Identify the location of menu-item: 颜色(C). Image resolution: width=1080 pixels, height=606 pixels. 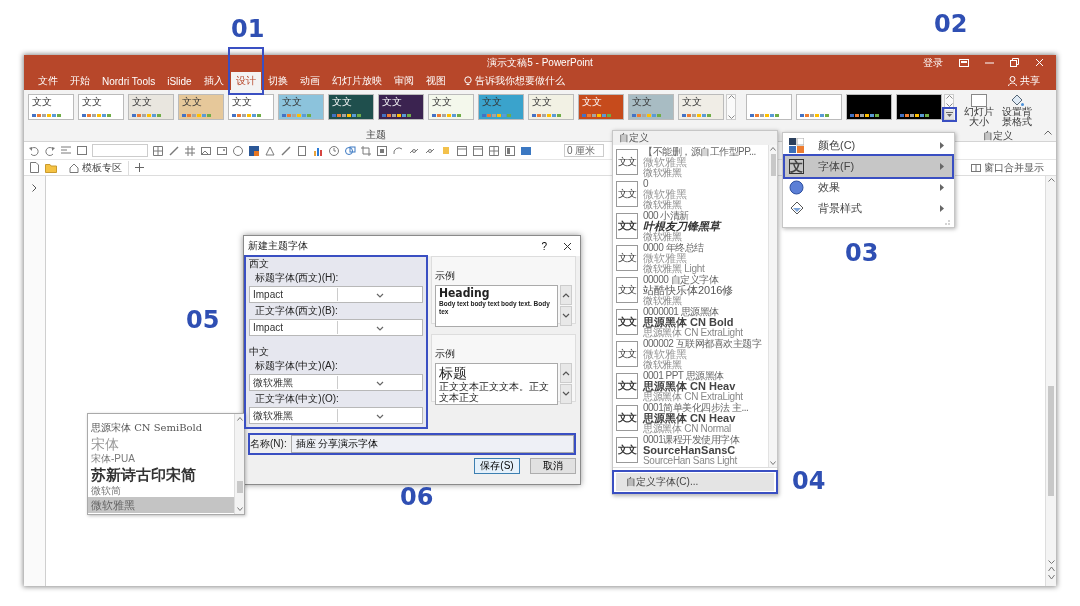
(868, 145).